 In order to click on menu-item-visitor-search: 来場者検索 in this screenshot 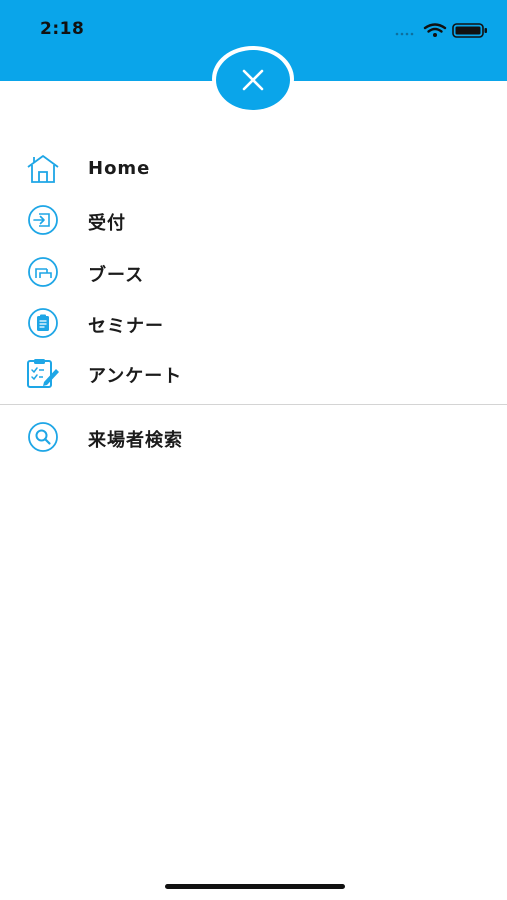, I will do `click(253, 436)`.